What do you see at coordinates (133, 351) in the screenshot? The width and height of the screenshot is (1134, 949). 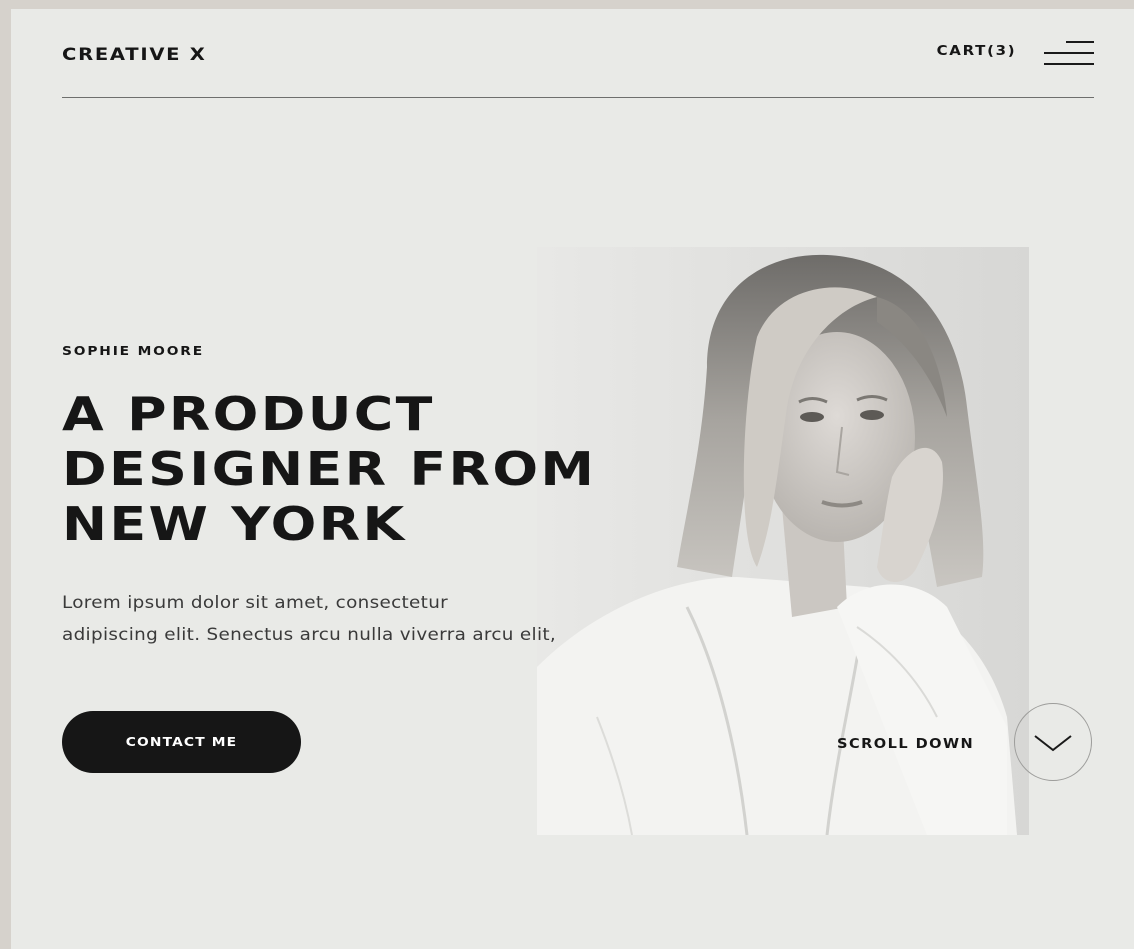 I see `designer-name: SOPHIE MOORE` at bounding box center [133, 351].